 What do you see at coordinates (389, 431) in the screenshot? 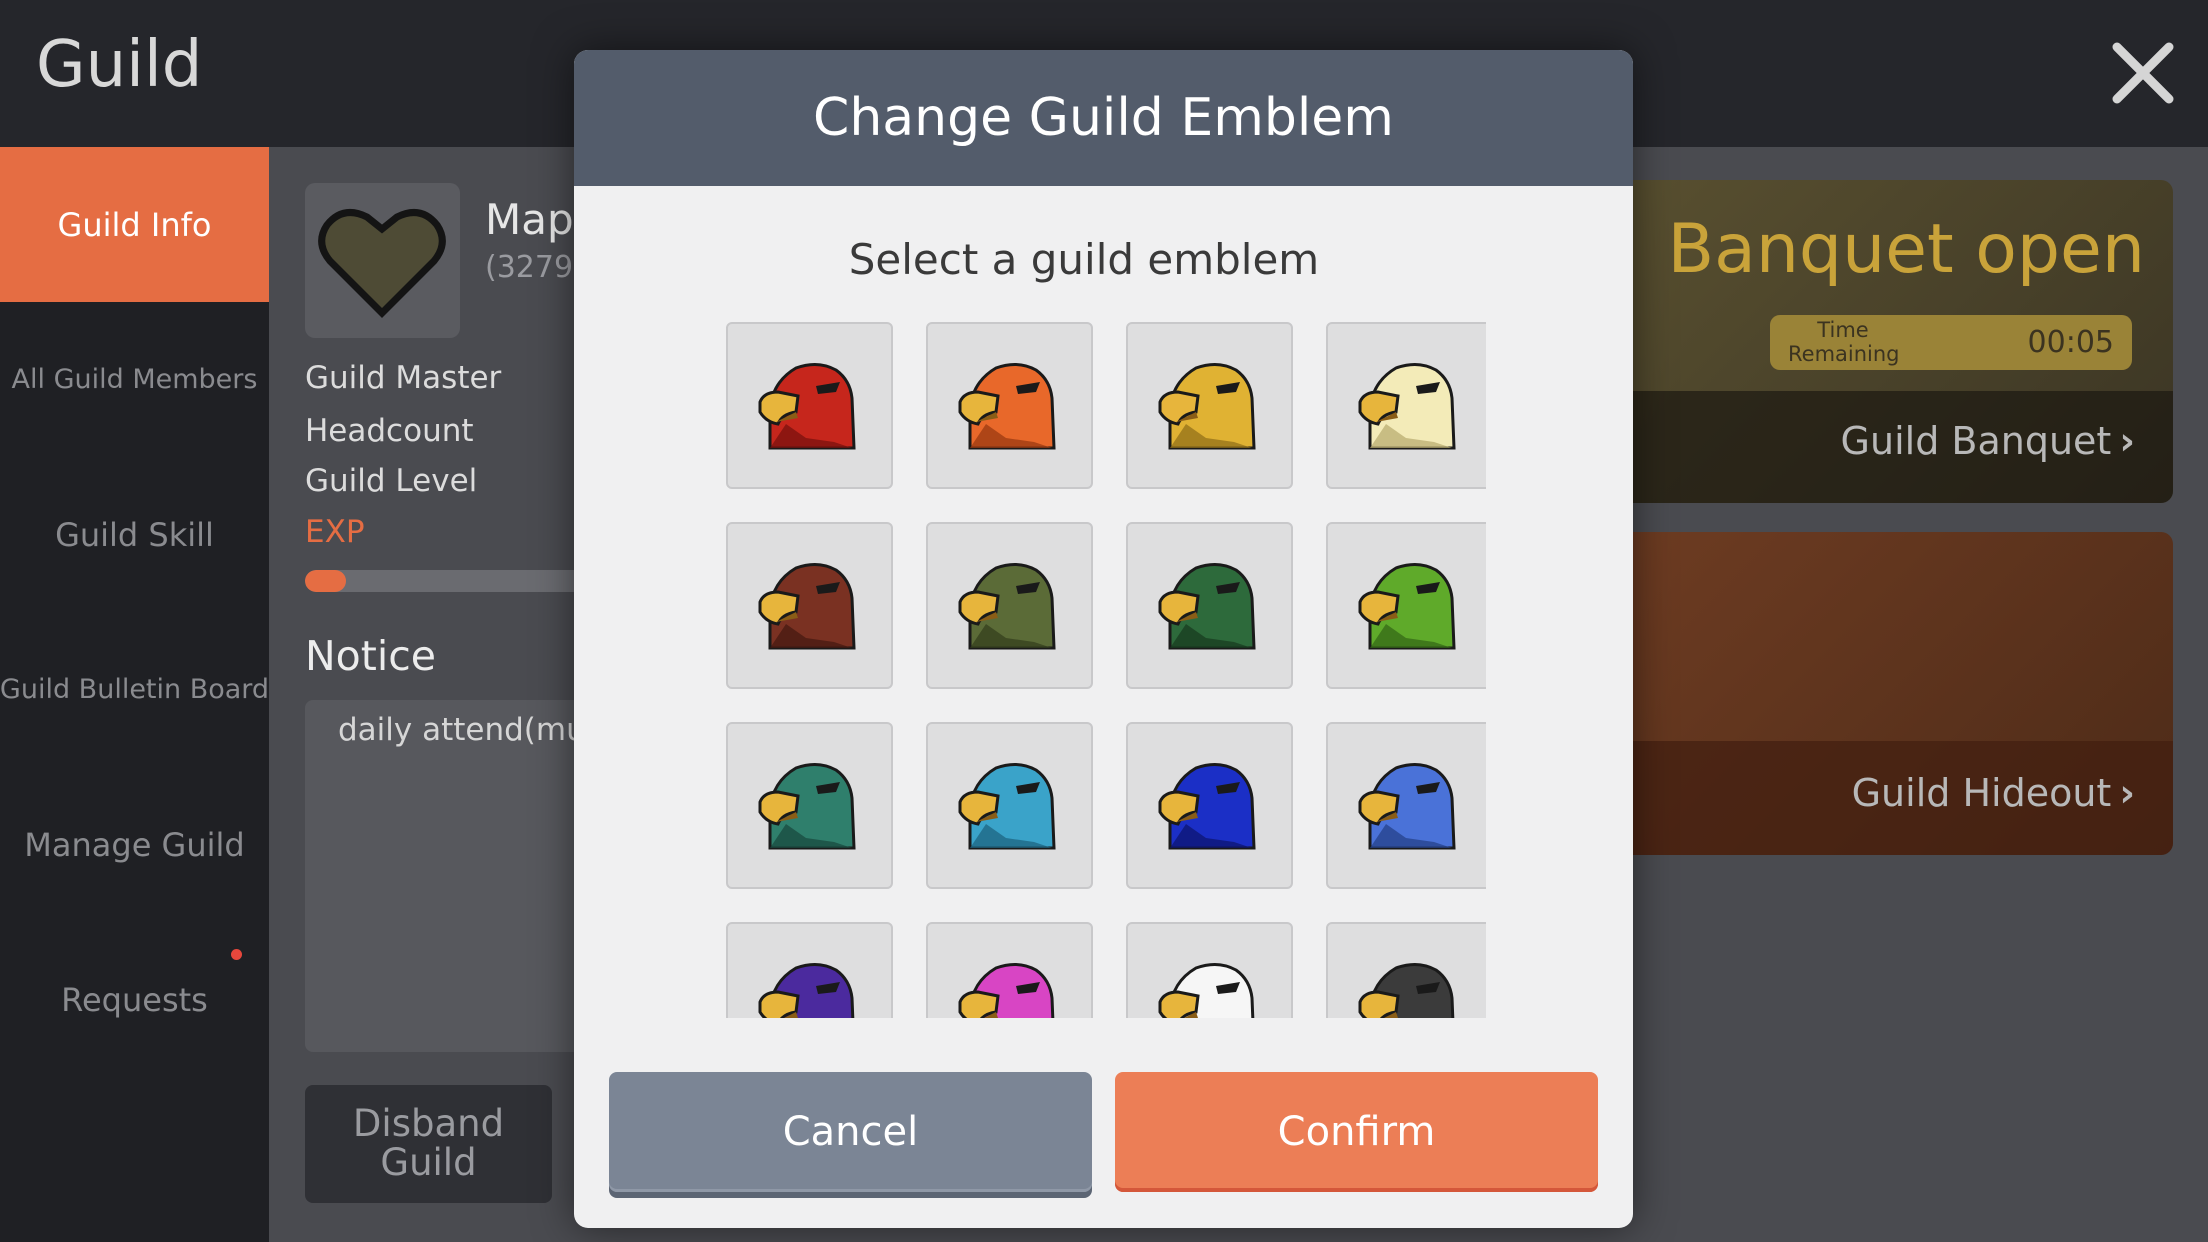
I see `headcount-label: Headcount` at bounding box center [389, 431].